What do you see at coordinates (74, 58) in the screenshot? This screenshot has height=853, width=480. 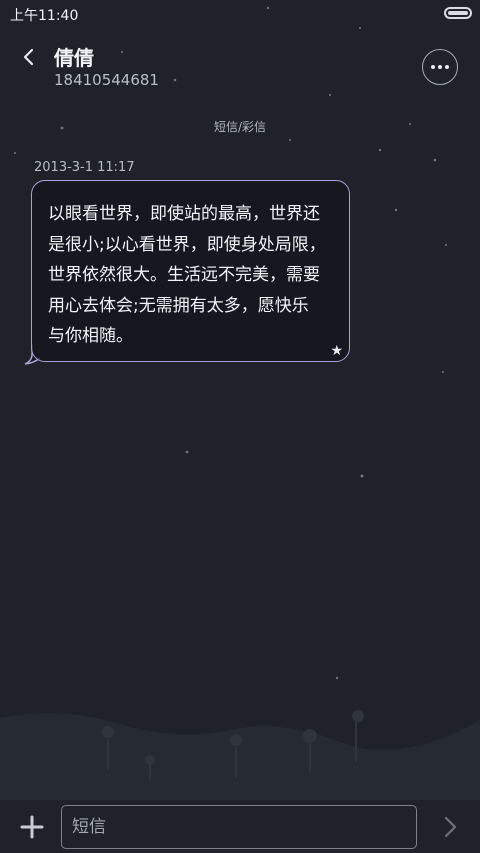 I see `contact-name: 倩倩` at bounding box center [74, 58].